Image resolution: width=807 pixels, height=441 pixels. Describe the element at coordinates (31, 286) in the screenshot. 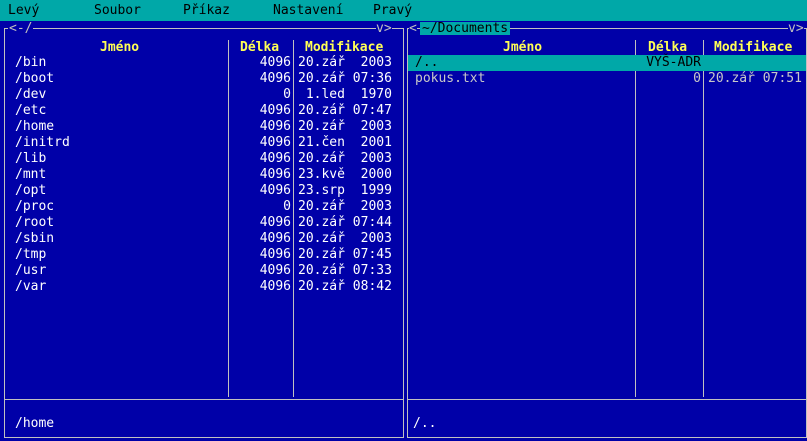

I see `file-name: /var` at that location.